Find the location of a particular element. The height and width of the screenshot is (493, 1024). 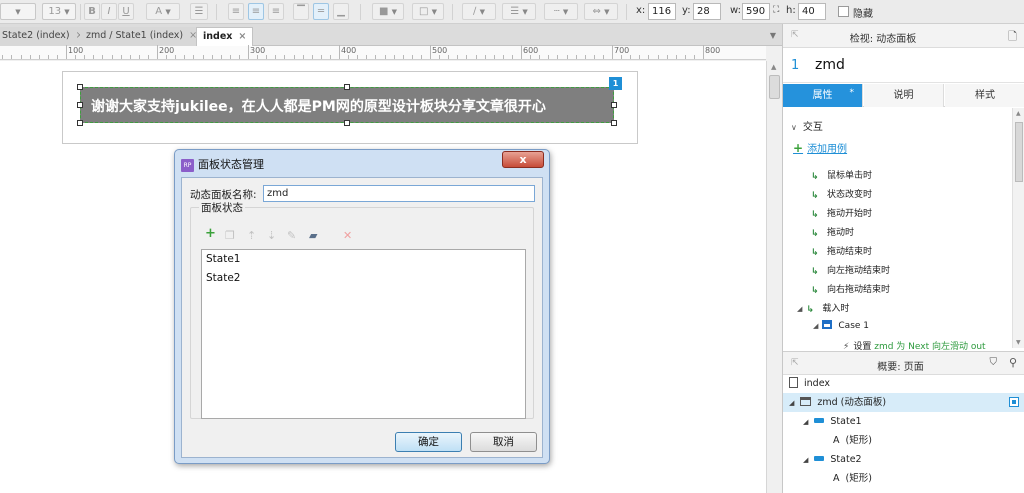

scroll-down-icon: ▼ is located at coordinates (1018, 342).